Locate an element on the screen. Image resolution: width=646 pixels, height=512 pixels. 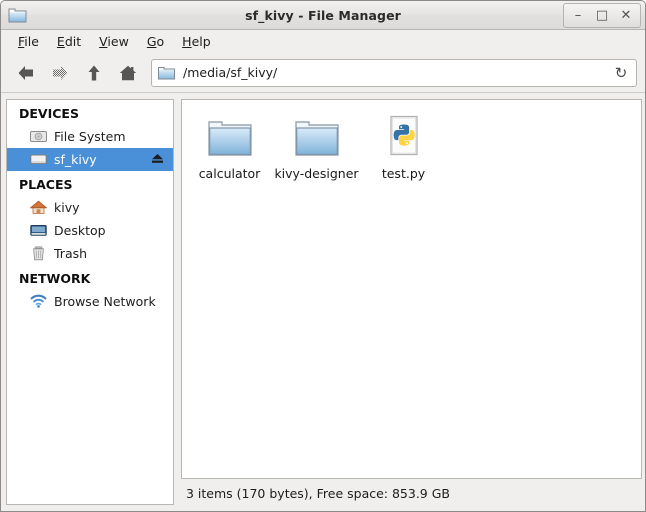
forward-button is located at coordinates (60, 73).